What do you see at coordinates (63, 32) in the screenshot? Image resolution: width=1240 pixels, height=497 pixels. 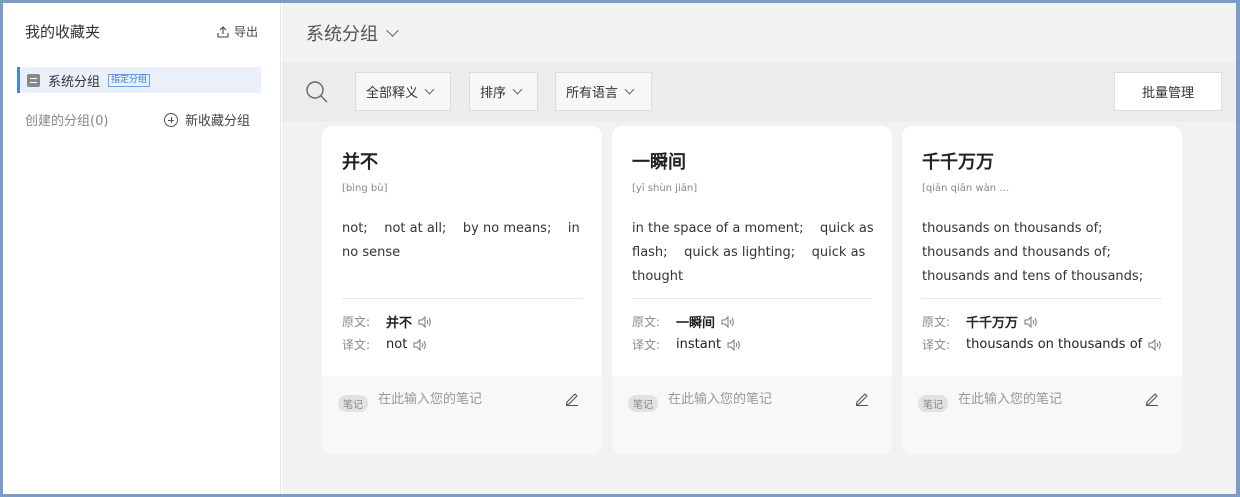 I see `favorites-title: 我的收藏夹` at bounding box center [63, 32].